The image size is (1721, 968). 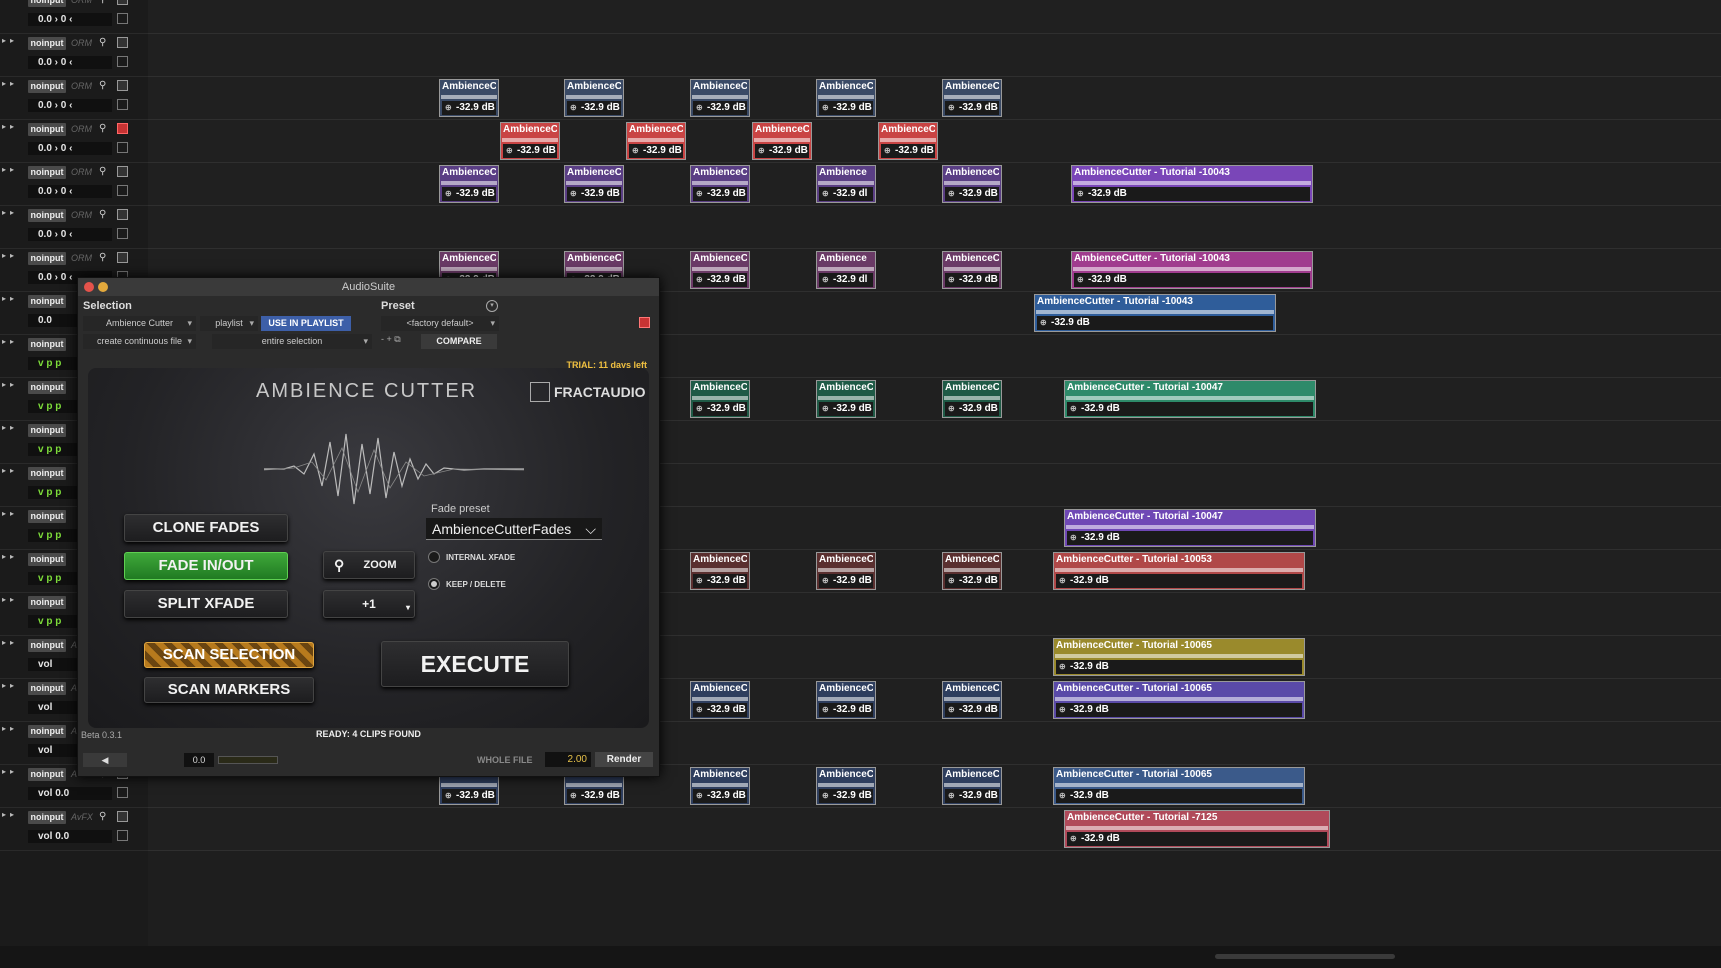 I want to click on preset-nav-icon: - + ⧉, so click(x=391, y=339).